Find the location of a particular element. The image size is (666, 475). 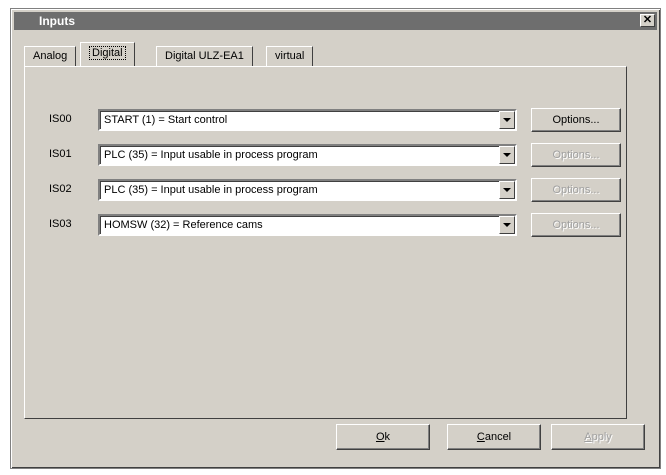

input-label: IS03 is located at coordinates (60, 224).